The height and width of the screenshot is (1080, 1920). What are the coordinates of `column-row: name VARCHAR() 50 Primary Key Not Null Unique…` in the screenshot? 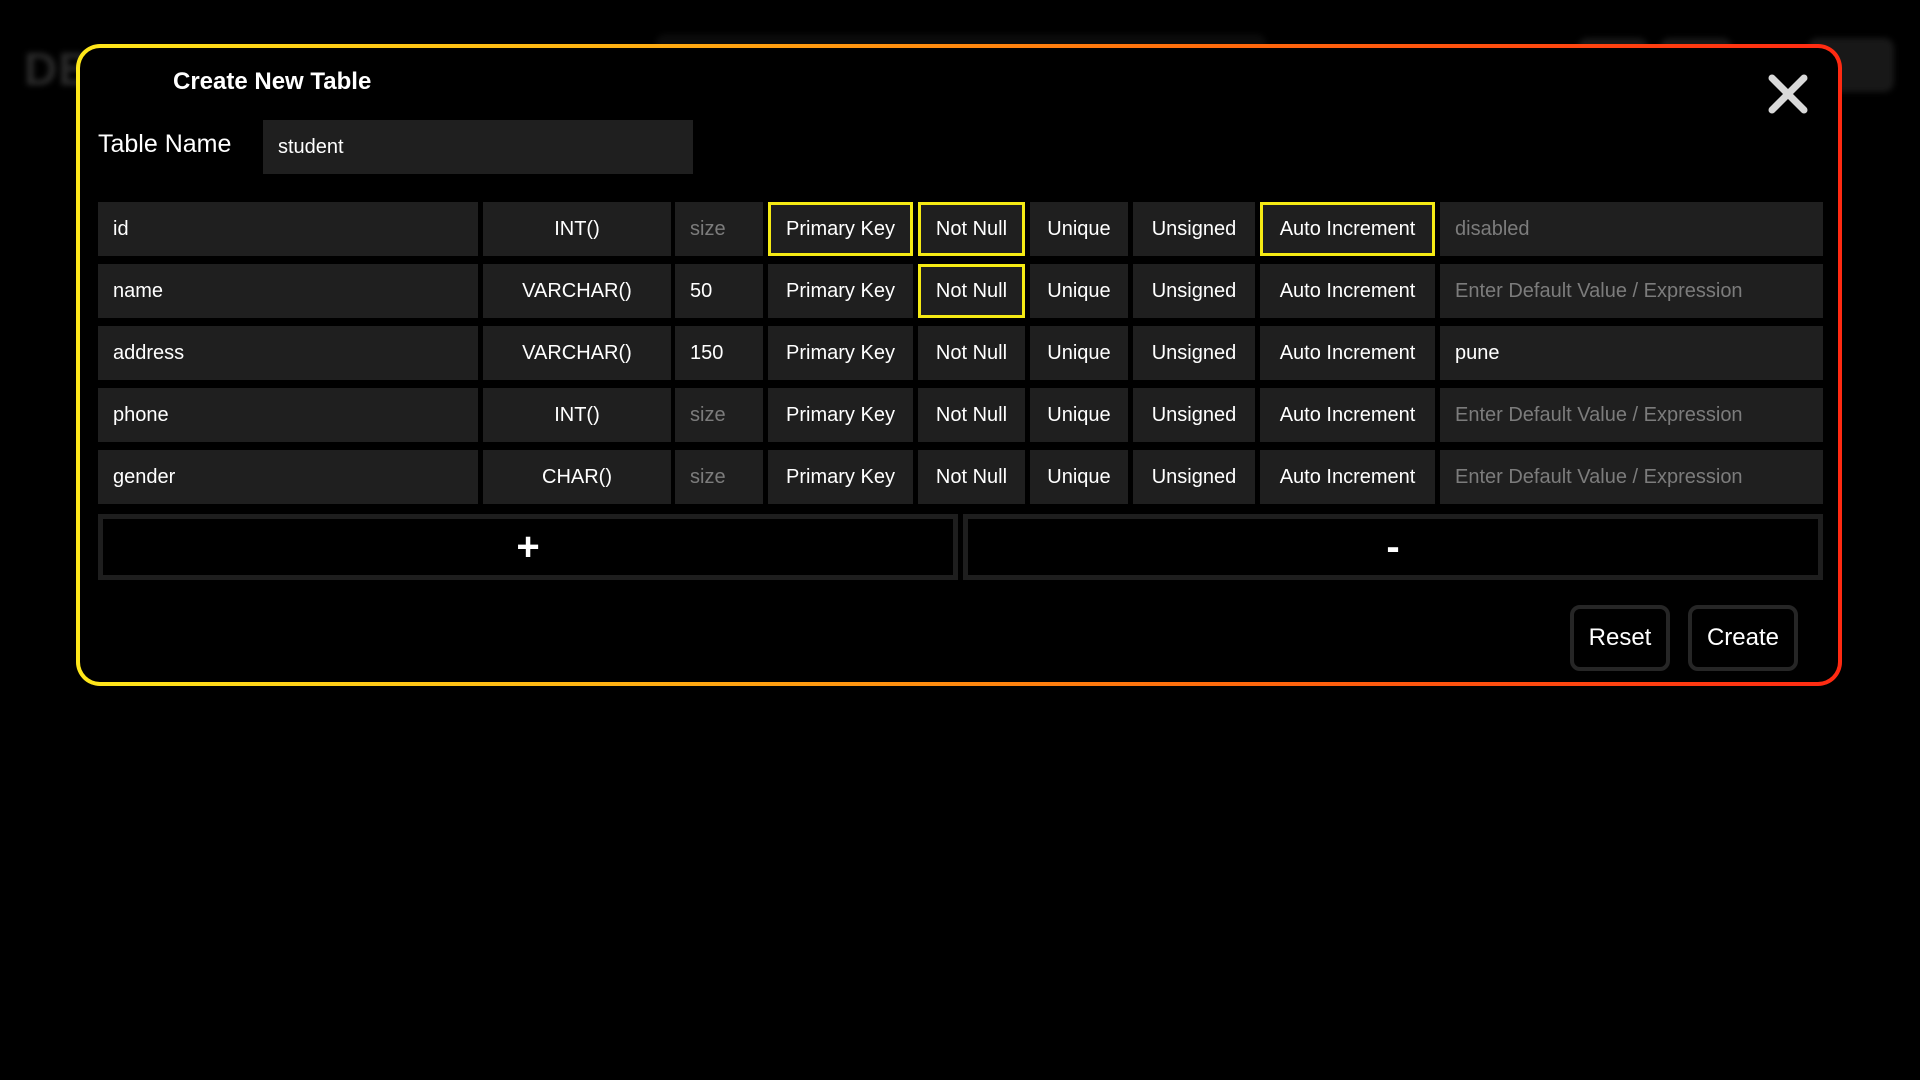 It's located at (960, 291).